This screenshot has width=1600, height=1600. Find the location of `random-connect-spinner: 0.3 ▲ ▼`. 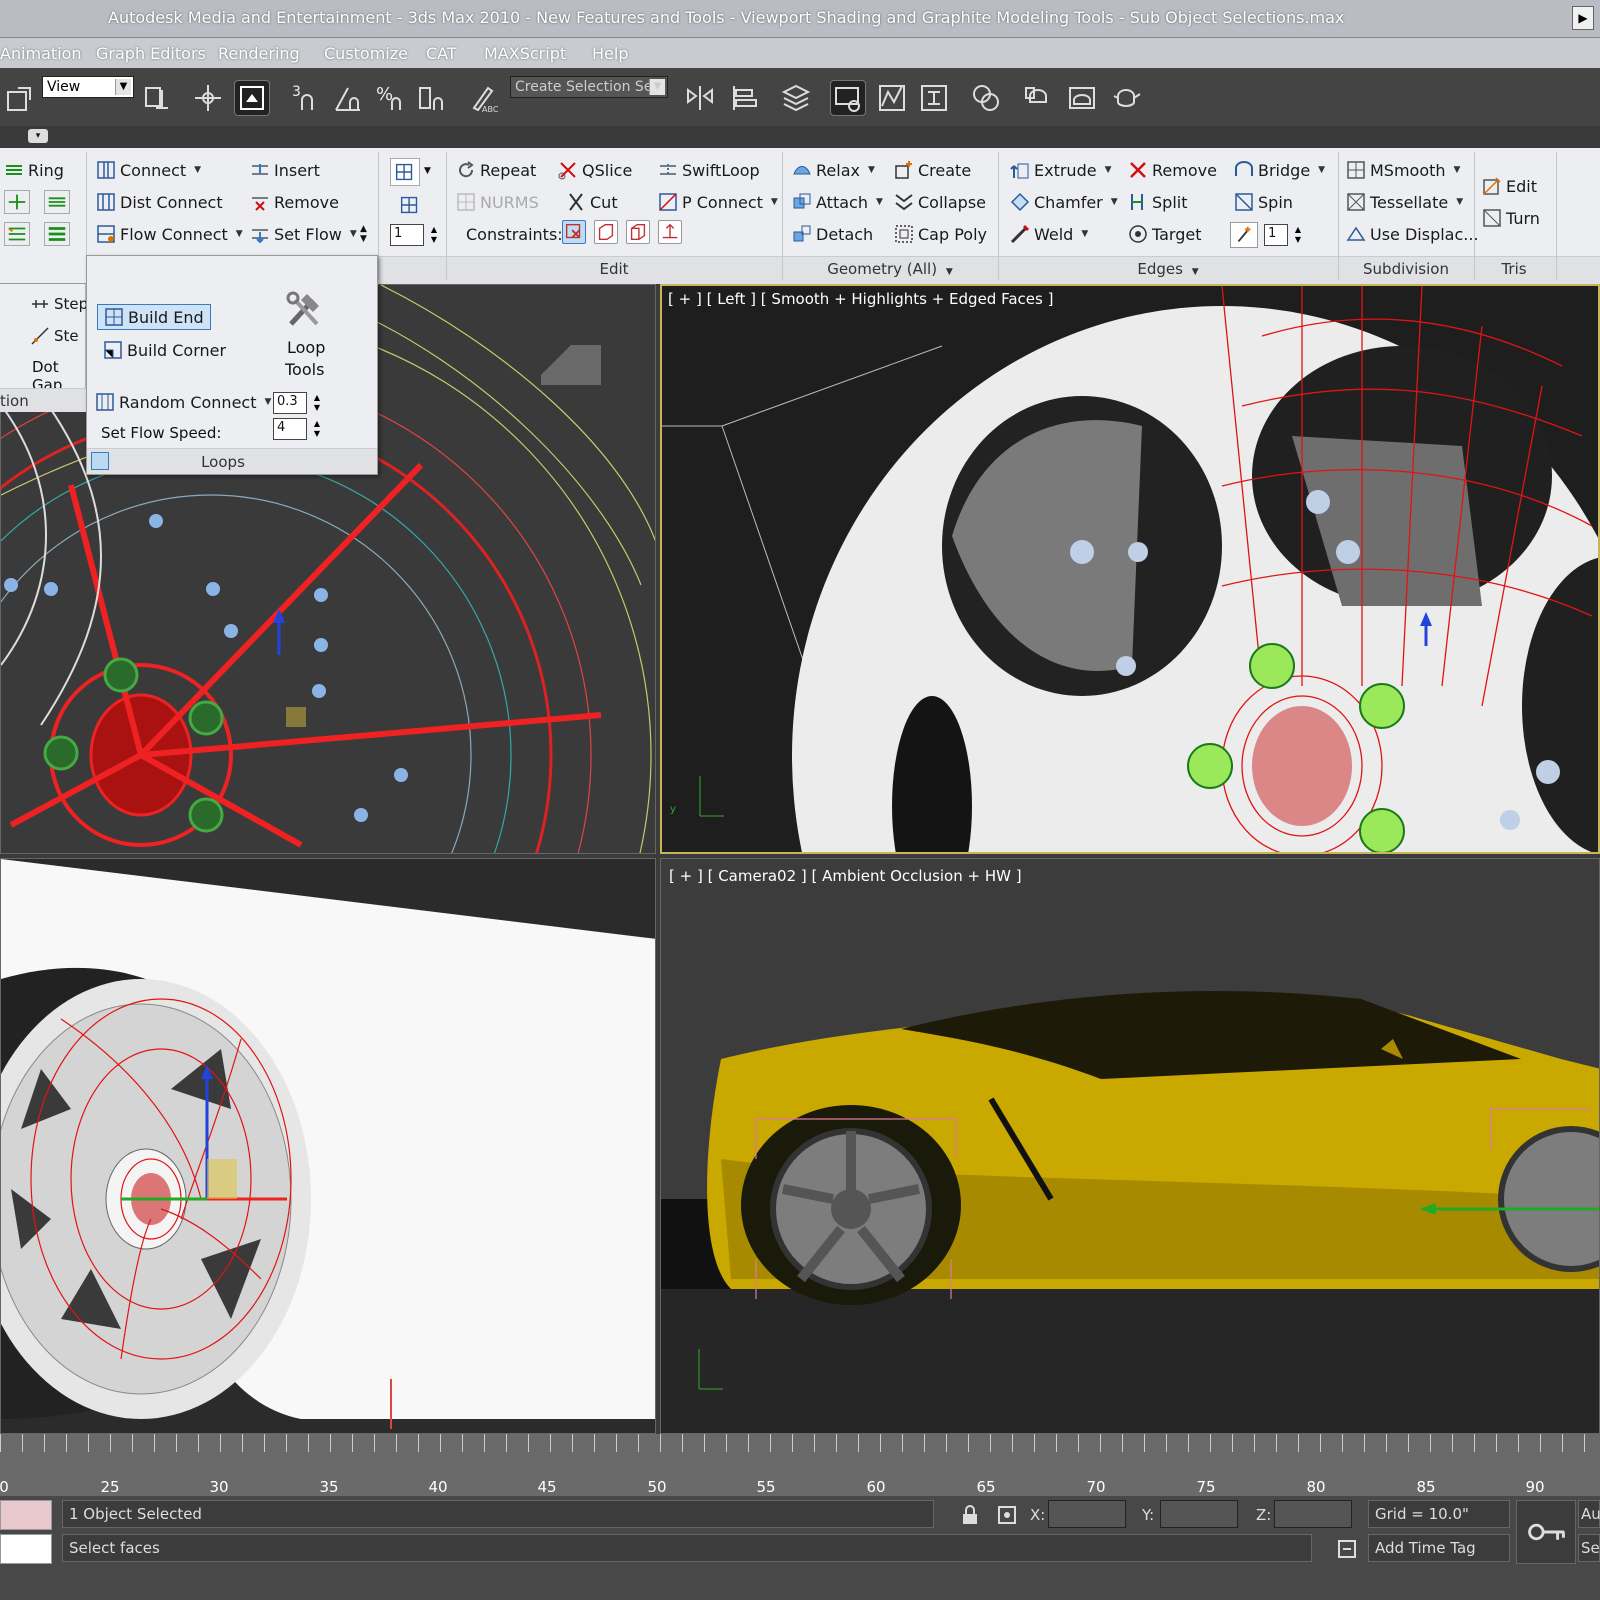

random-connect-spinner: 0.3 ▲ ▼ is located at coordinates (296, 403).